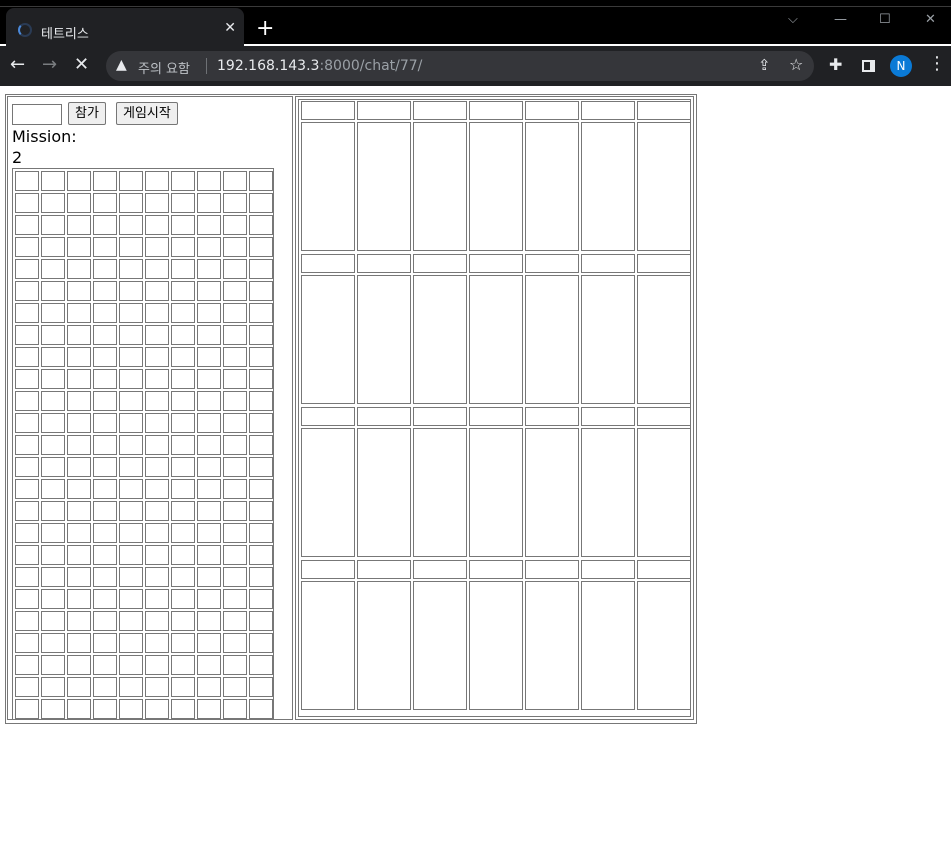 The image size is (951, 852). I want to click on share-icon: ⇪, so click(764, 65).